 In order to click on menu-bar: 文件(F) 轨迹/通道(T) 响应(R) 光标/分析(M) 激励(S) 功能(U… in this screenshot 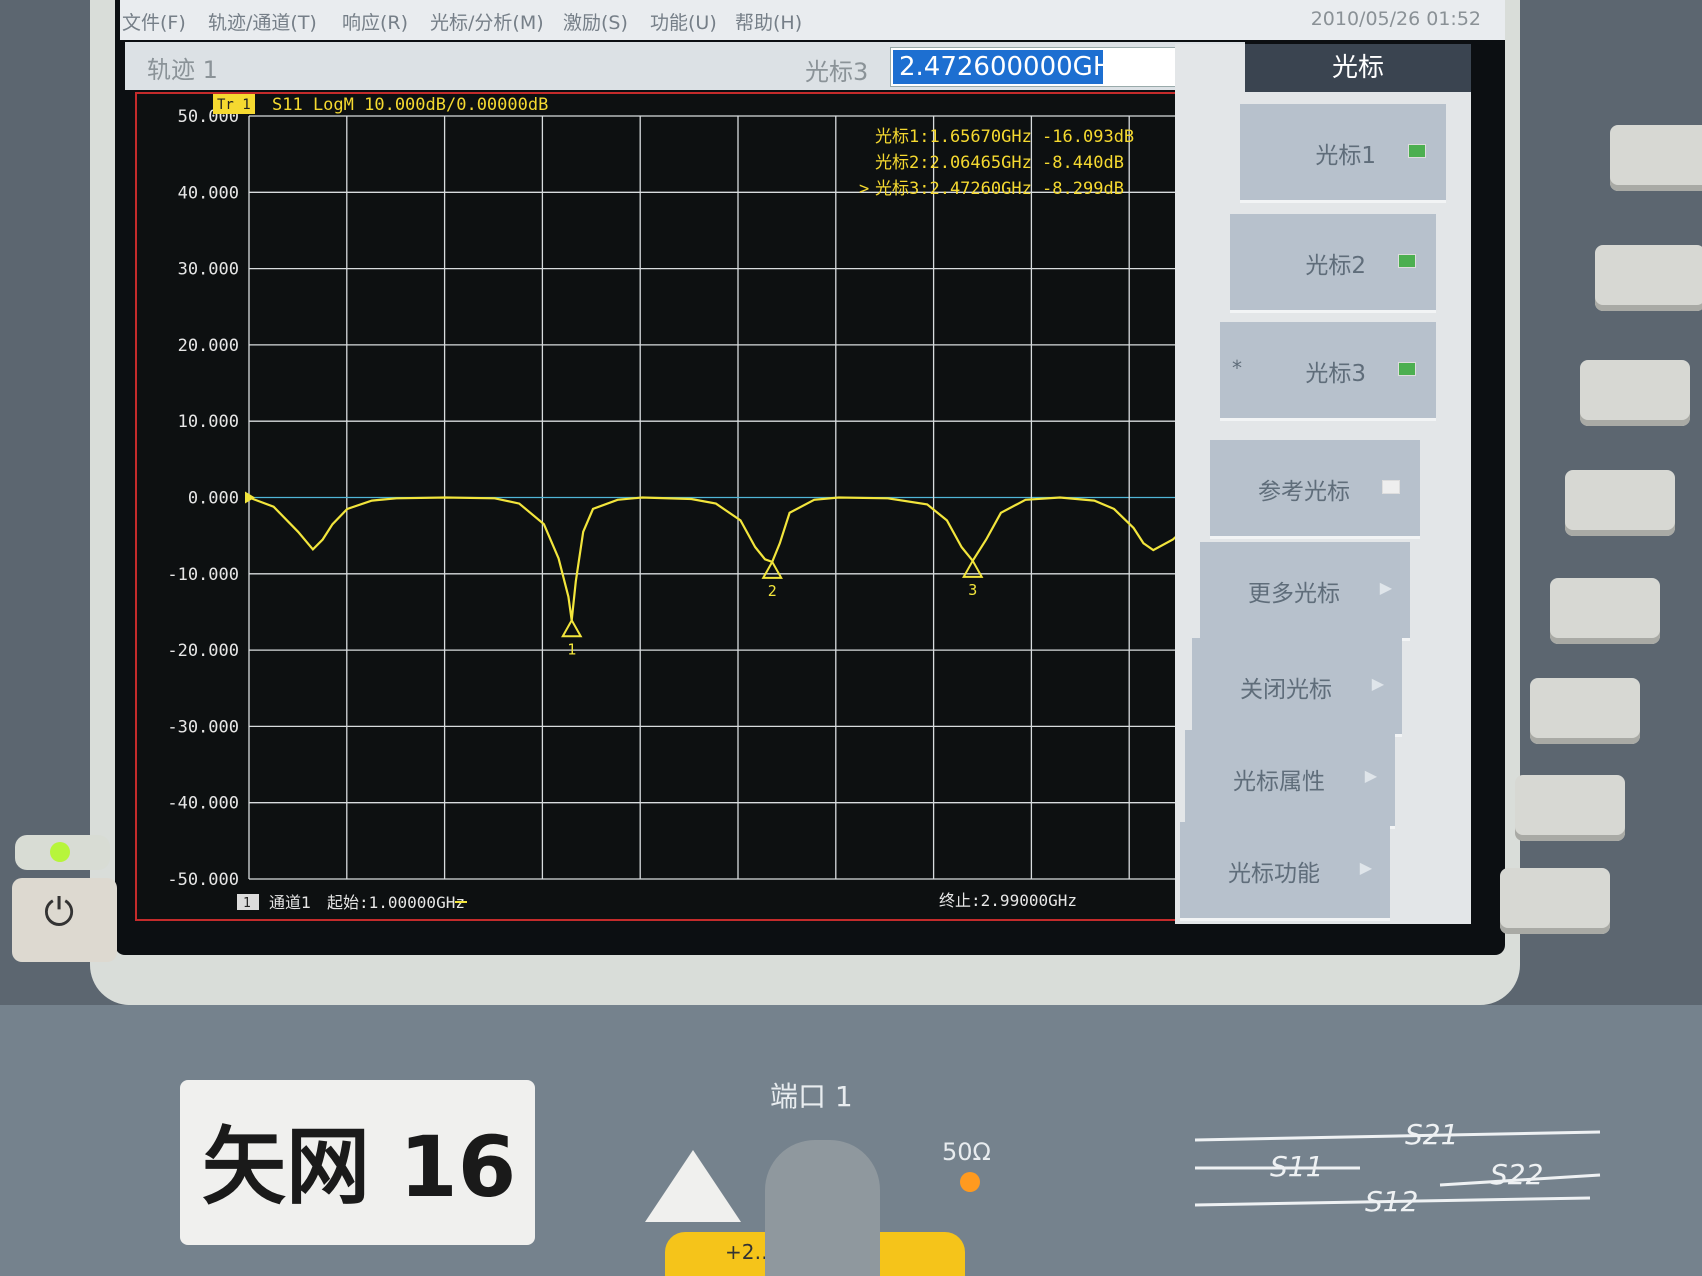, I will do `click(812, 20)`.